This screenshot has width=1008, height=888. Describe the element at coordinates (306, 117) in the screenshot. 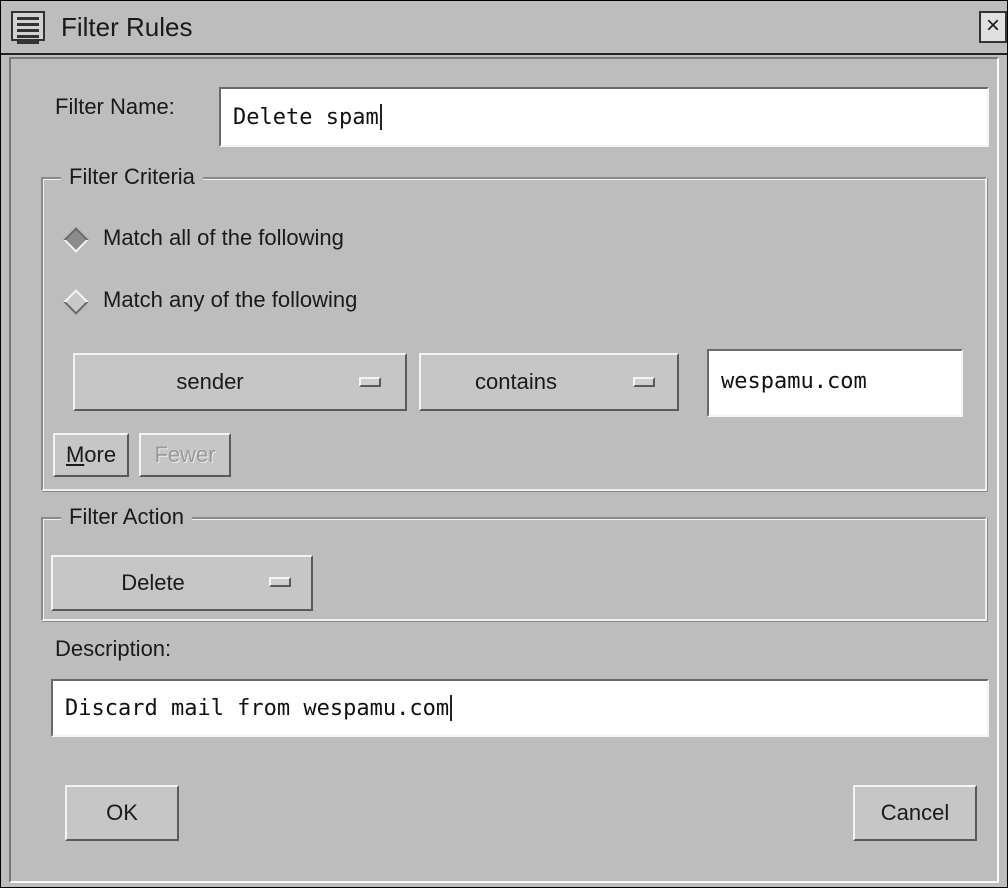

I see `filter-name-value: Delete spam` at that location.